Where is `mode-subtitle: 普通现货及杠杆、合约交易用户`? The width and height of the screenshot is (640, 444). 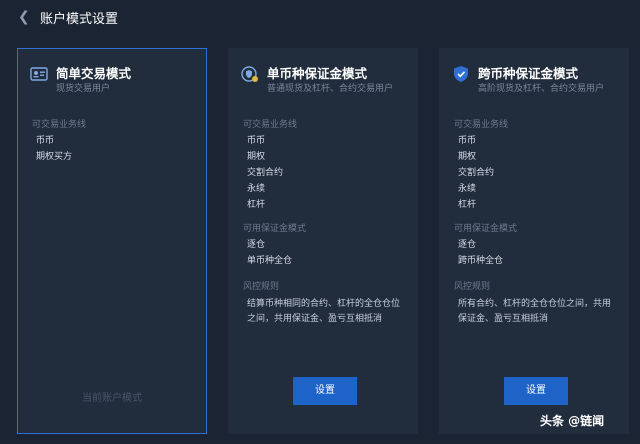
mode-subtitle: 普通现货及杠杆、合约交易用户 is located at coordinates (330, 89).